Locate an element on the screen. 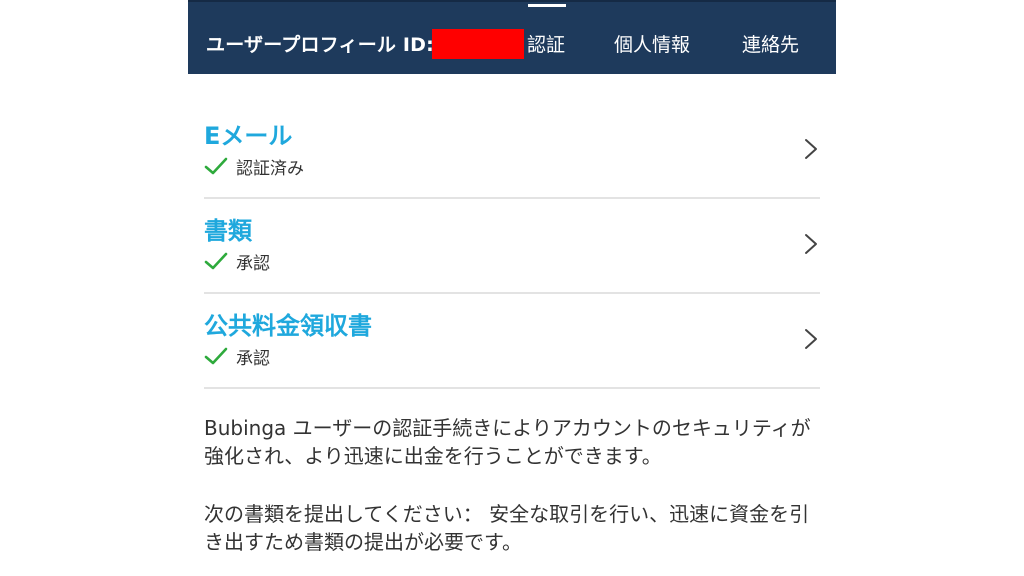  active-tab-indicator is located at coordinates (547, 5).